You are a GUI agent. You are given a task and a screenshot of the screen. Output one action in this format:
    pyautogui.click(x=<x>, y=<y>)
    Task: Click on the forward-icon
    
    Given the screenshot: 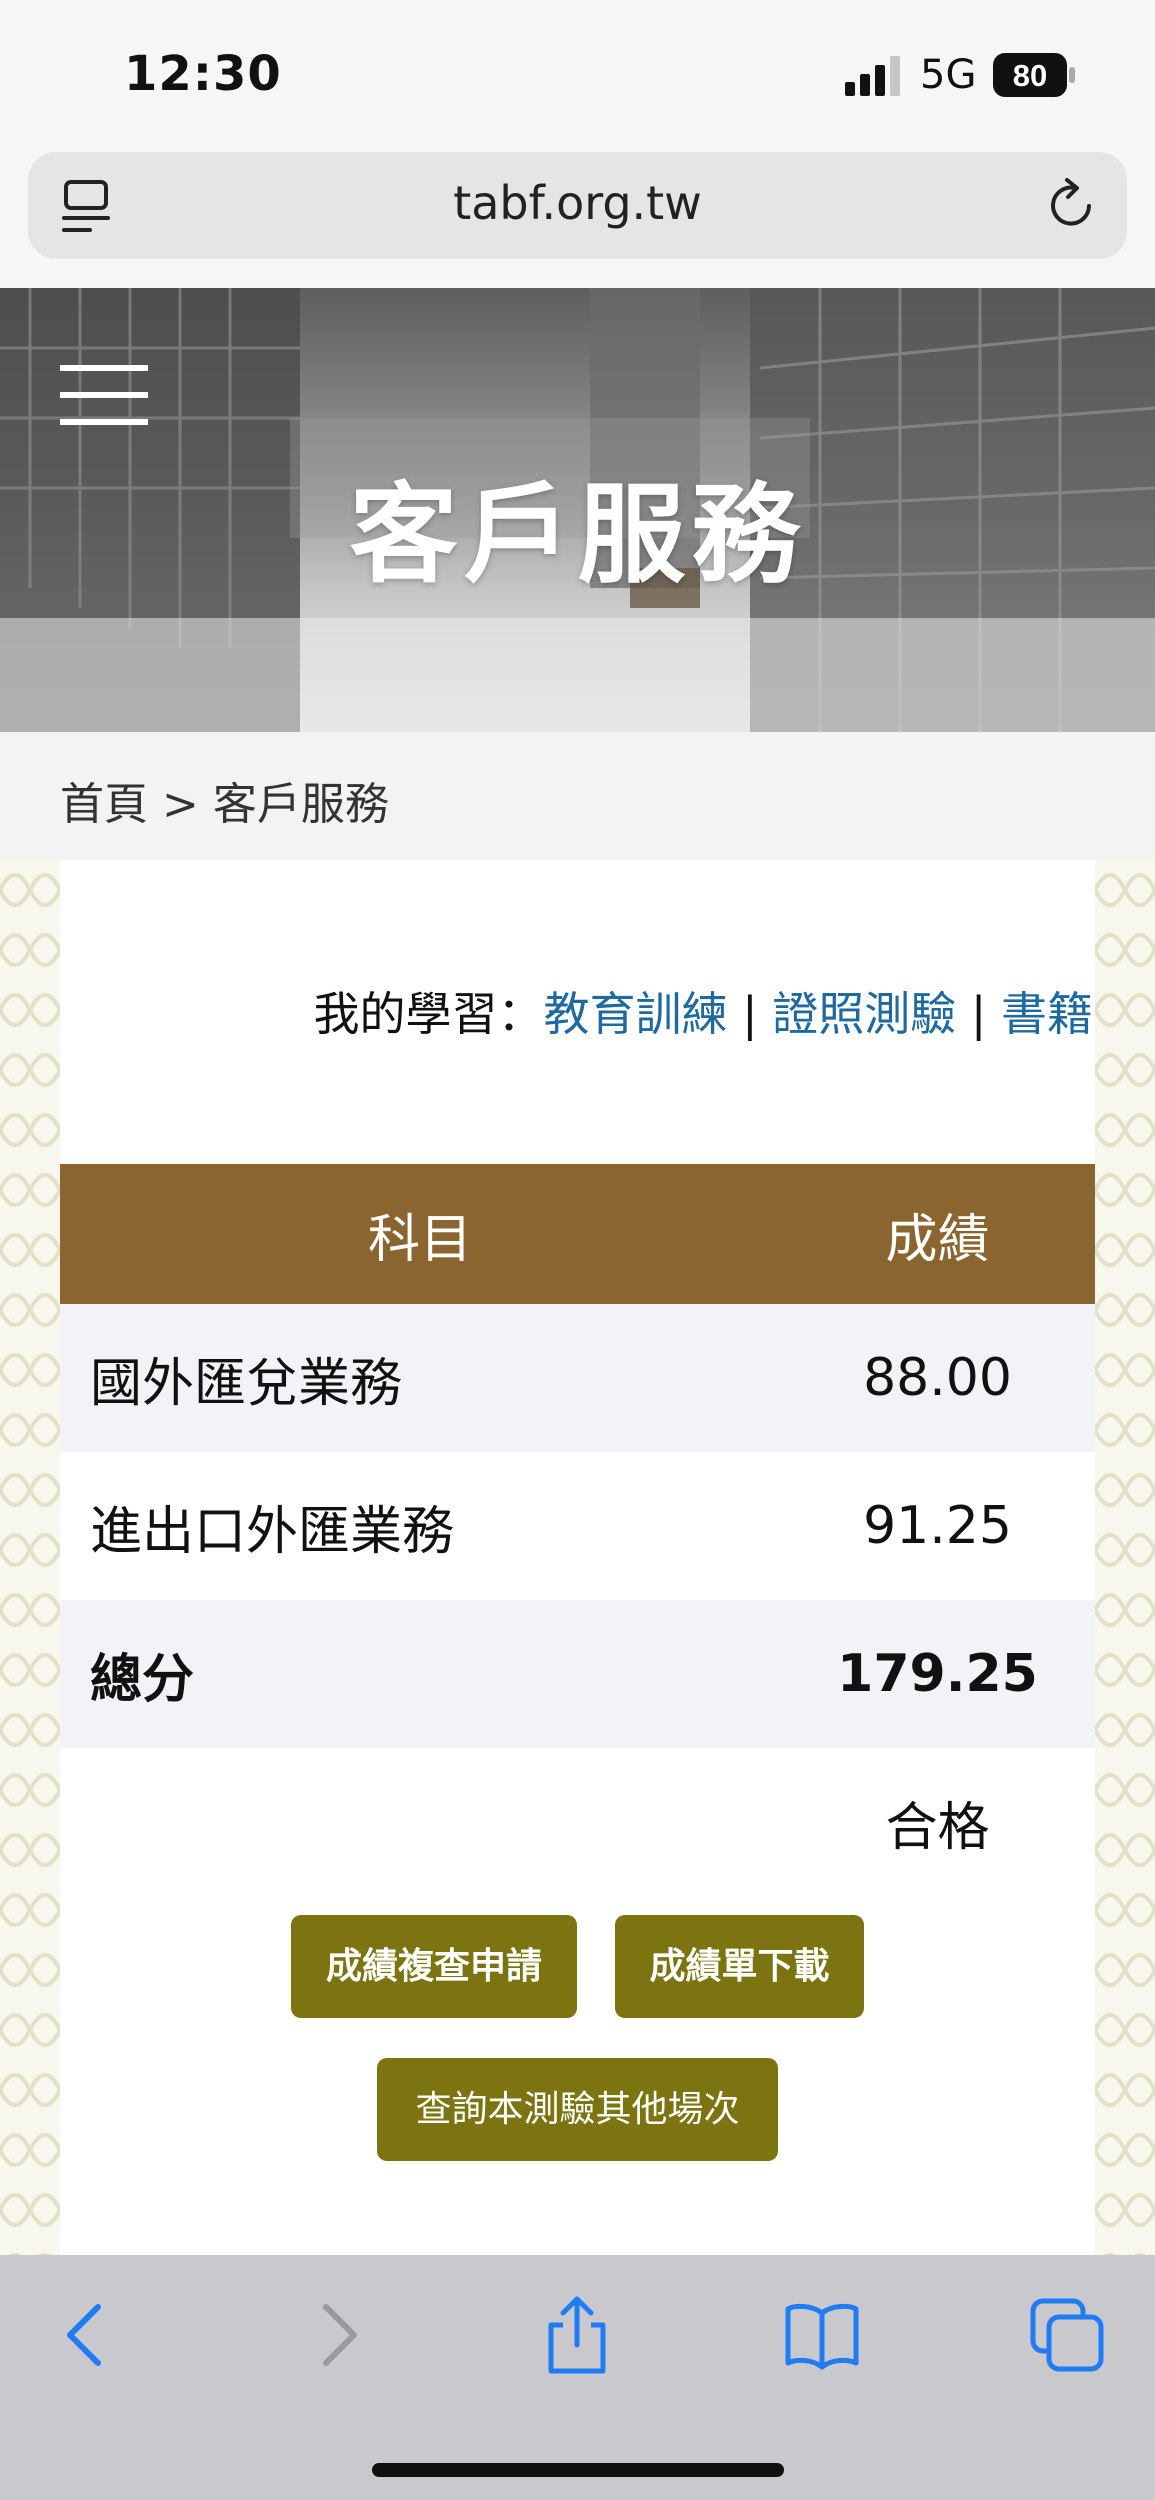 What is the action you would take?
    pyautogui.click(x=336, y=2335)
    